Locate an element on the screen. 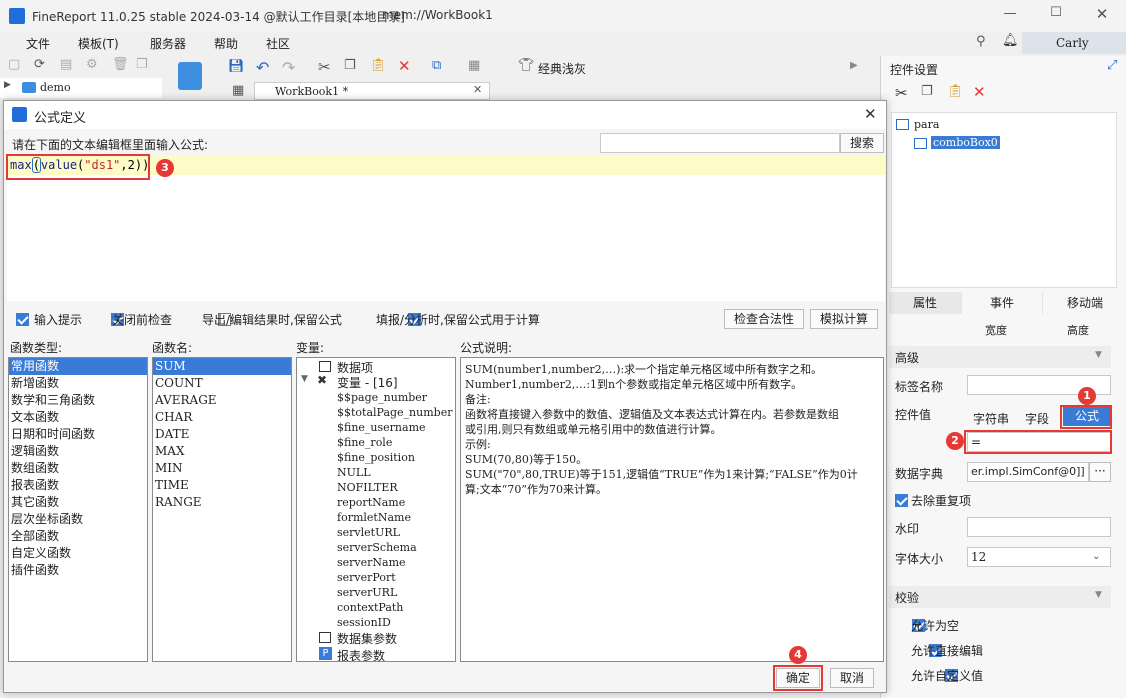  font-size-select: 12 ⌄ is located at coordinates (1039, 557).